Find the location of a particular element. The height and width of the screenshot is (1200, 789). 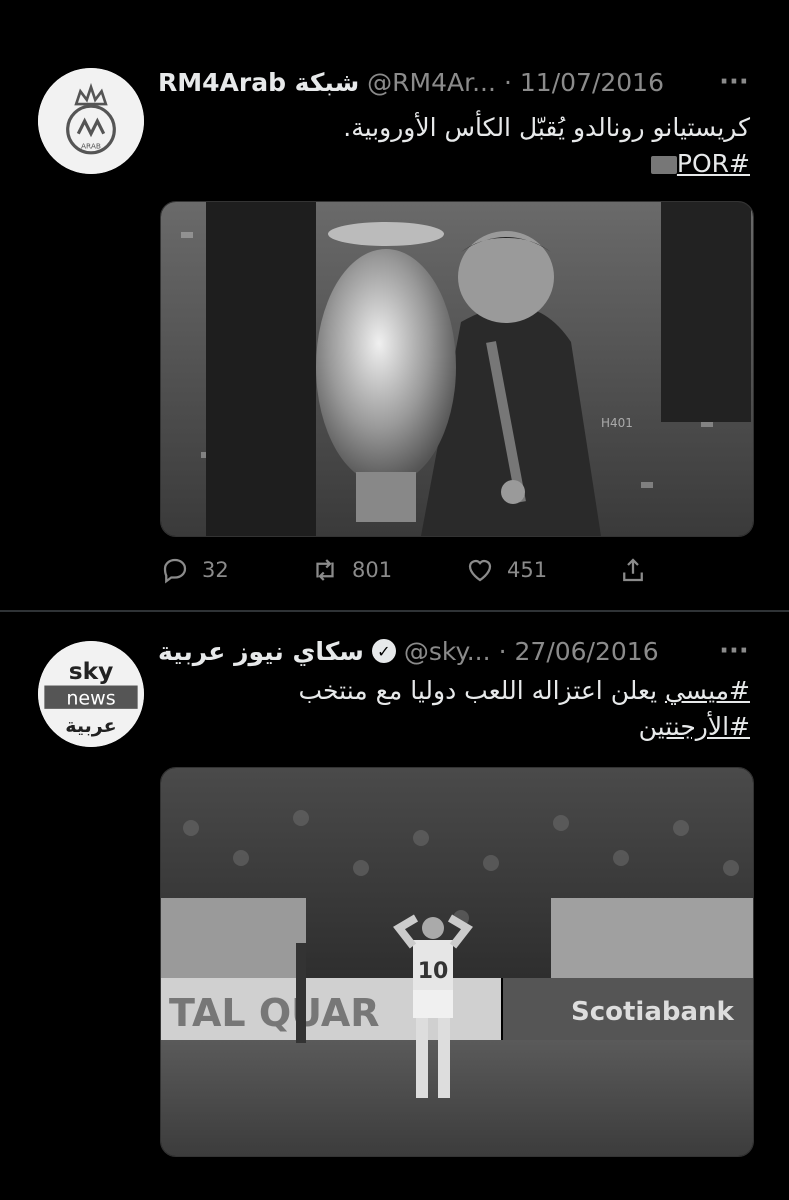

like-button: 451 is located at coordinates (506, 570).